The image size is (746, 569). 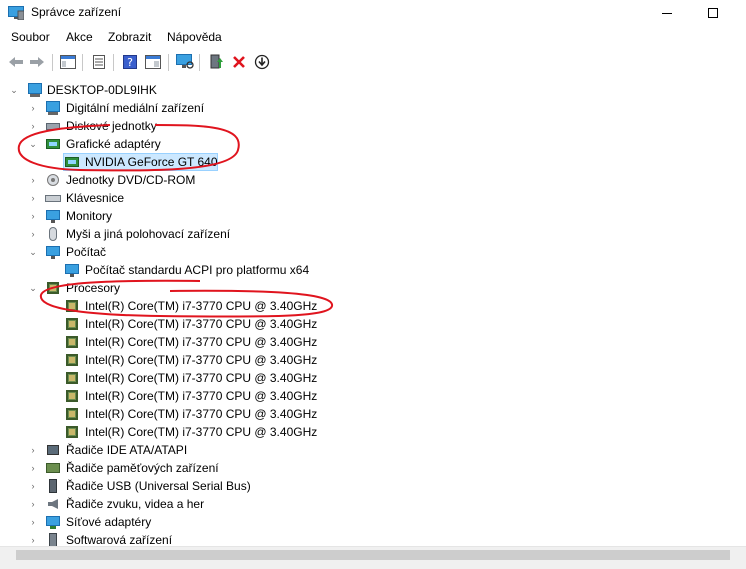 I want to click on tree-item-label: Procesory, so click(x=93, y=288).